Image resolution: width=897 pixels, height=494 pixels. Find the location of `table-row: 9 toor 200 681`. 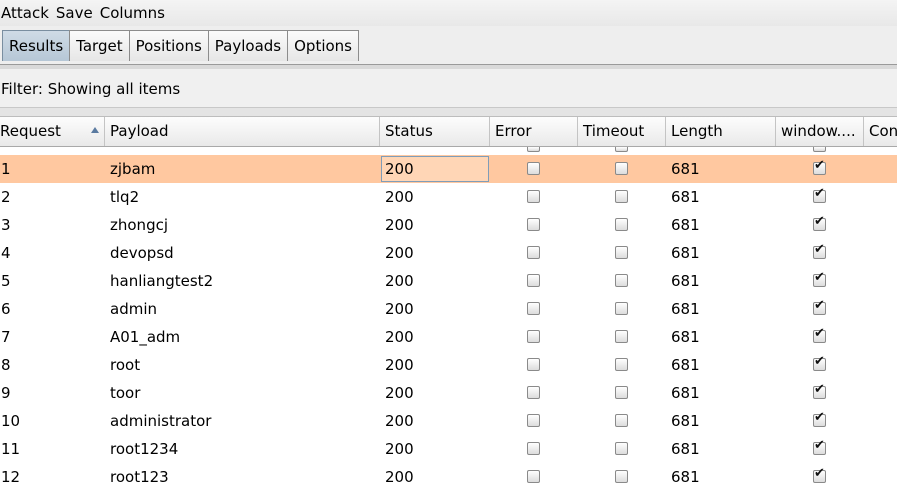

table-row: 9 toor 200 681 is located at coordinates (448, 393).